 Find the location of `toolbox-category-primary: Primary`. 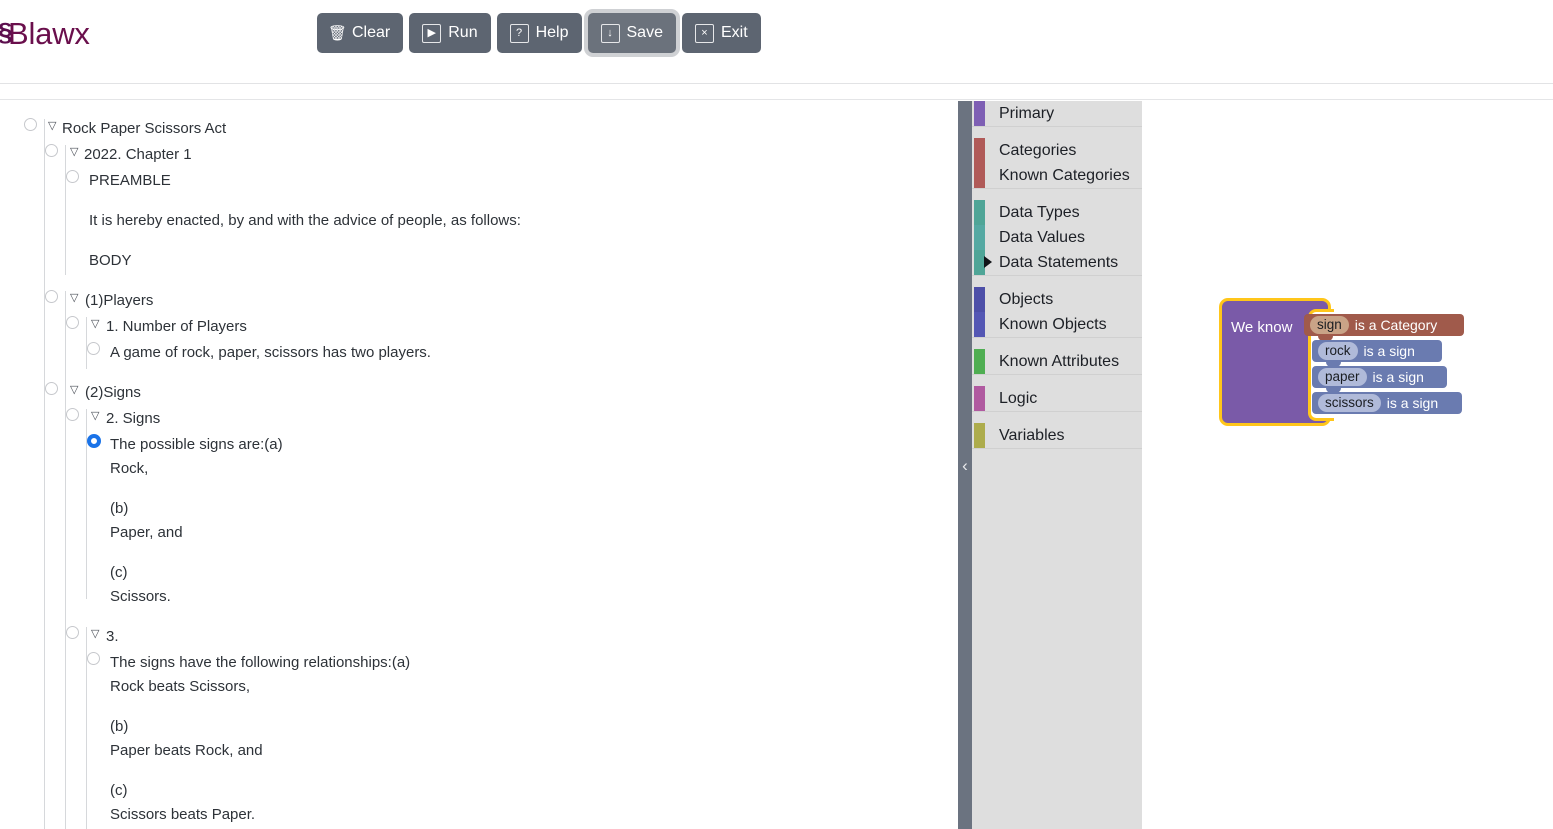

toolbox-category-primary: Primary is located at coordinates (1057, 113).